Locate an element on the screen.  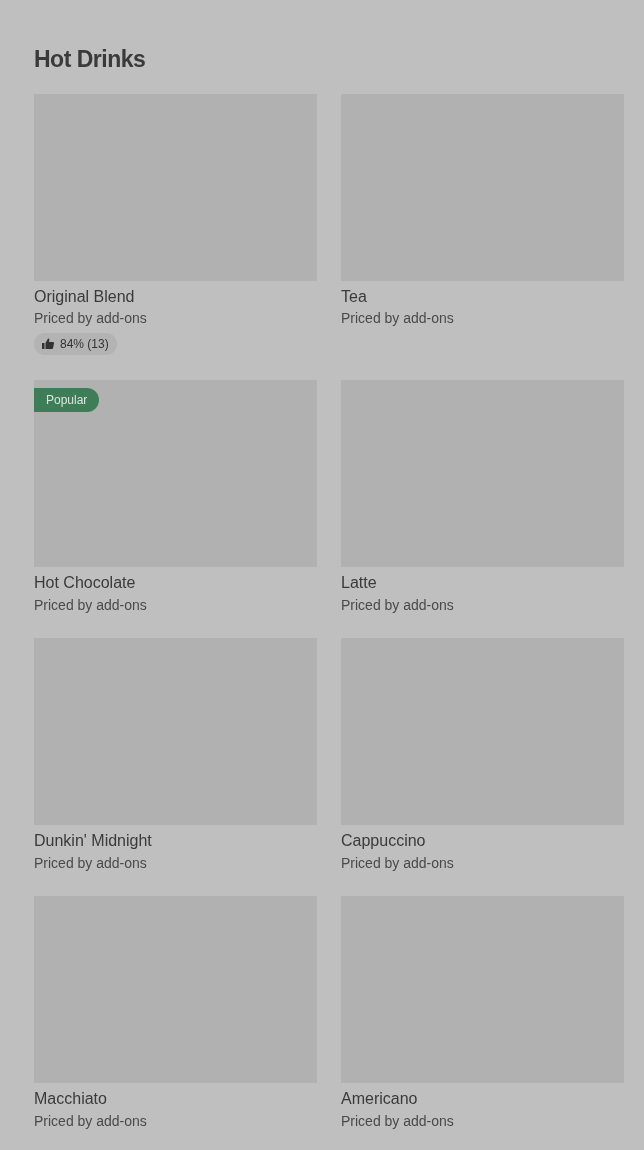
item-name: Dunkin' Midnight is located at coordinates (175, 841).